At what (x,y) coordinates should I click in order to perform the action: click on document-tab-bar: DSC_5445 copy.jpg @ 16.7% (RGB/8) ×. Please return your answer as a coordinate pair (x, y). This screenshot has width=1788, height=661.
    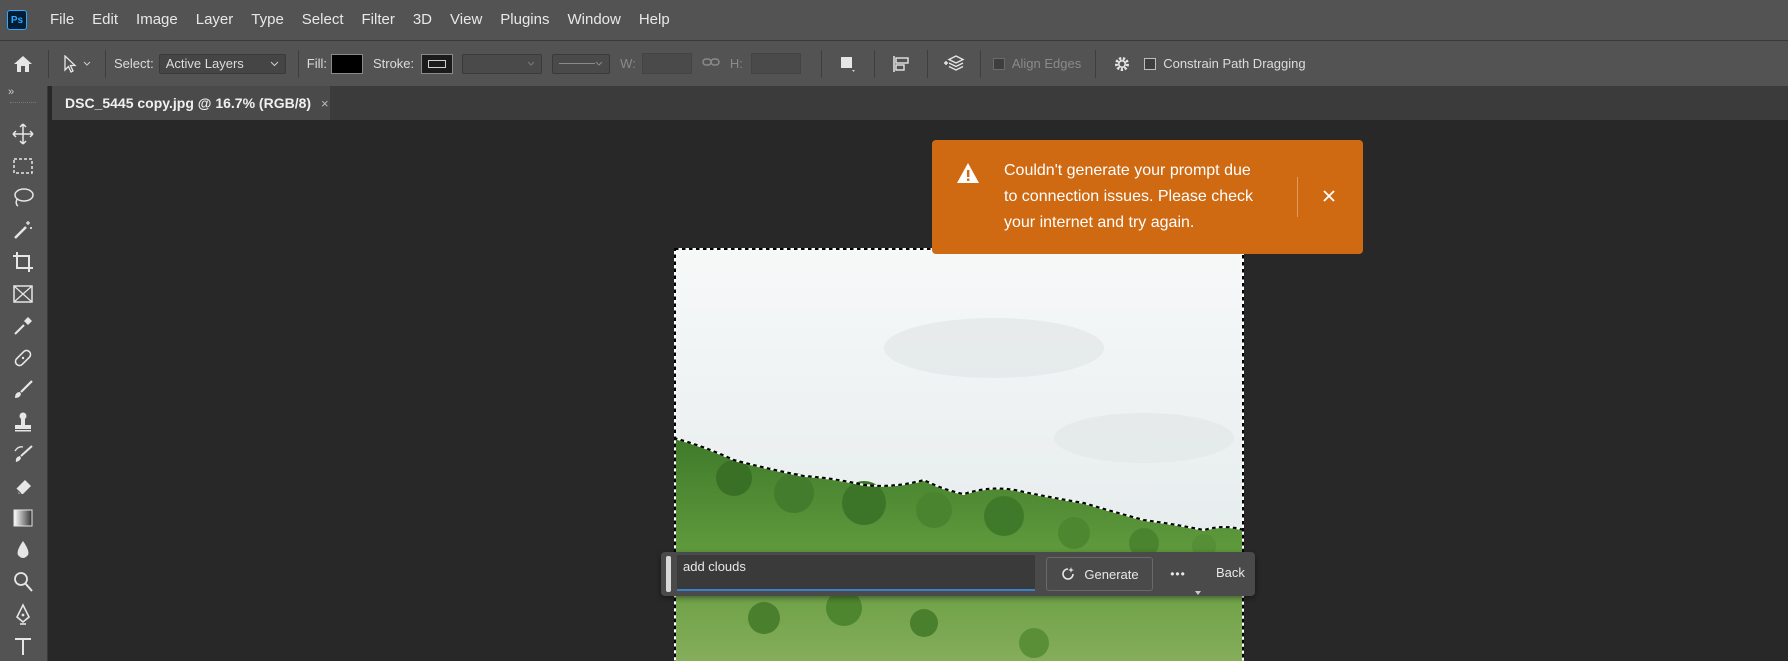
    Looking at the image, I should click on (920, 103).